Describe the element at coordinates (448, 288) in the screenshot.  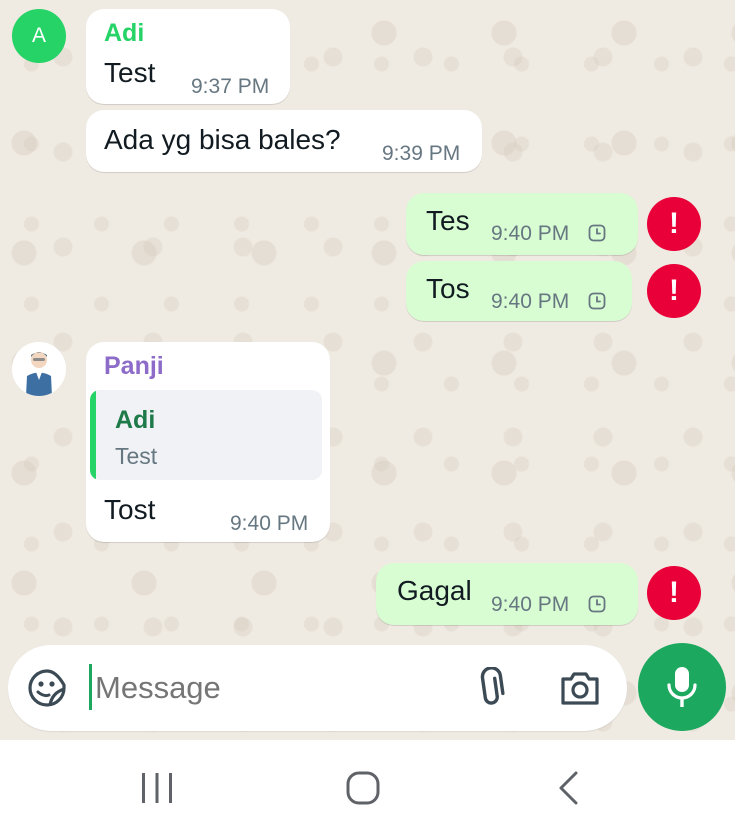
I see `message-text: Tos` at that location.